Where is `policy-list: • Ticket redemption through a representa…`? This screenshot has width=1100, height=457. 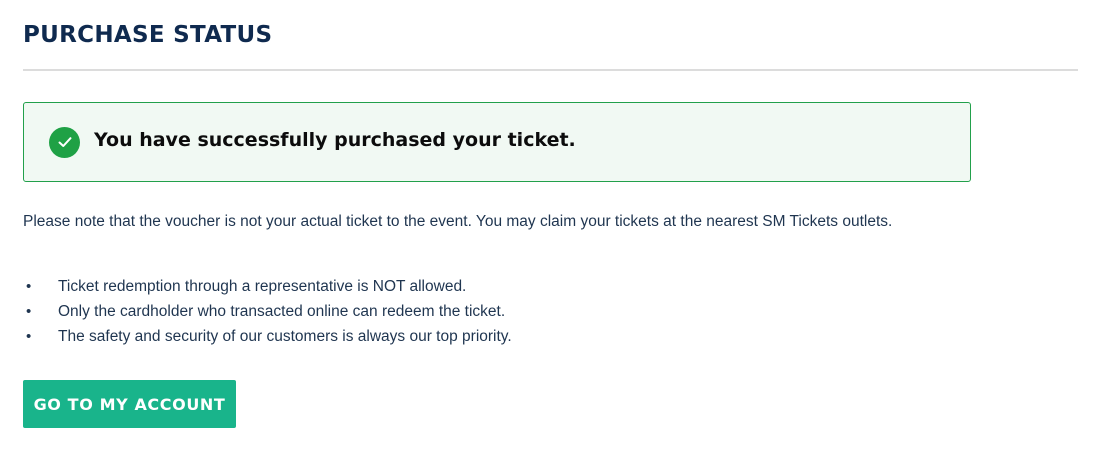 policy-list: • Ticket redemption through a representa… is located at coordinates (267, 311).